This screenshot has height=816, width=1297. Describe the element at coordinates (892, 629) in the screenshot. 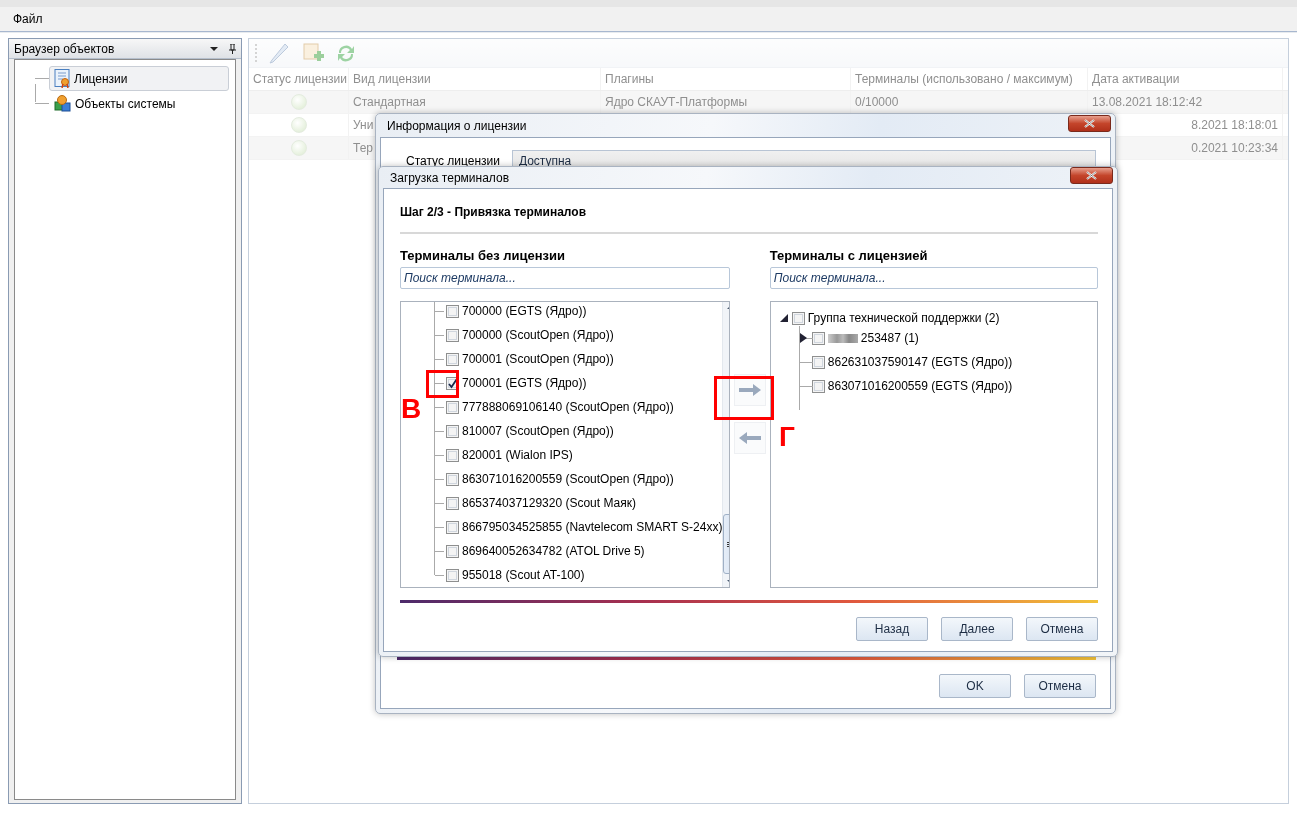

I see `back-button: Назад` at that location.